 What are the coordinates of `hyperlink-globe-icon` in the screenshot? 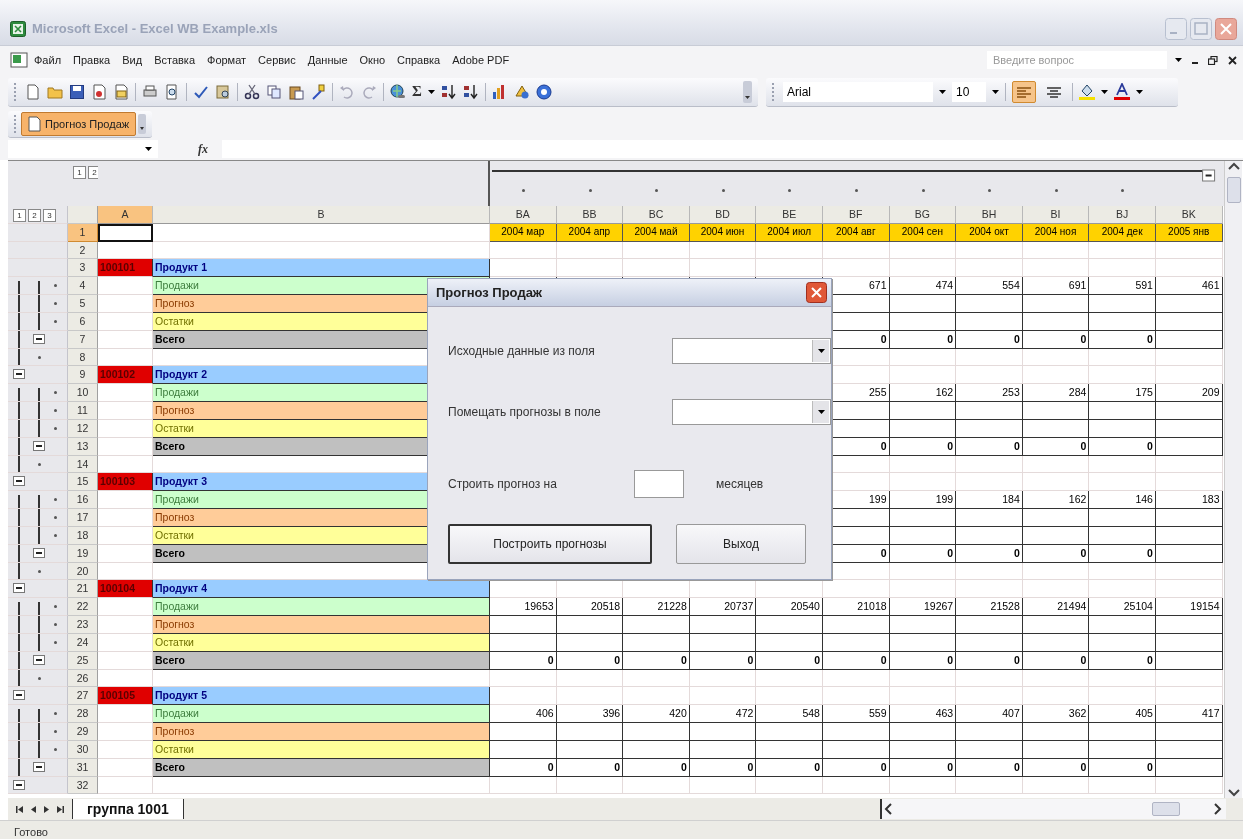 It's located at (398, 91).